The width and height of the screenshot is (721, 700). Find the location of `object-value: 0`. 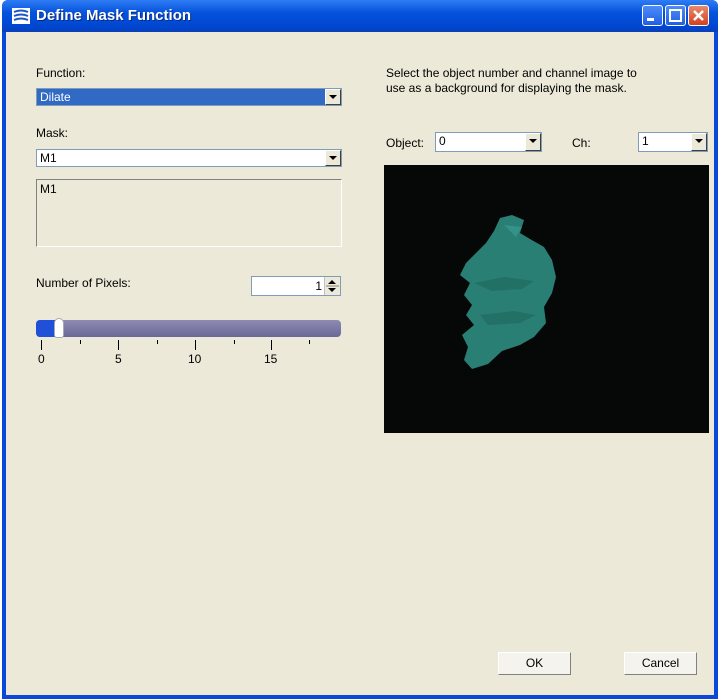

object-value: 0 is located at coordinates (442, 141).